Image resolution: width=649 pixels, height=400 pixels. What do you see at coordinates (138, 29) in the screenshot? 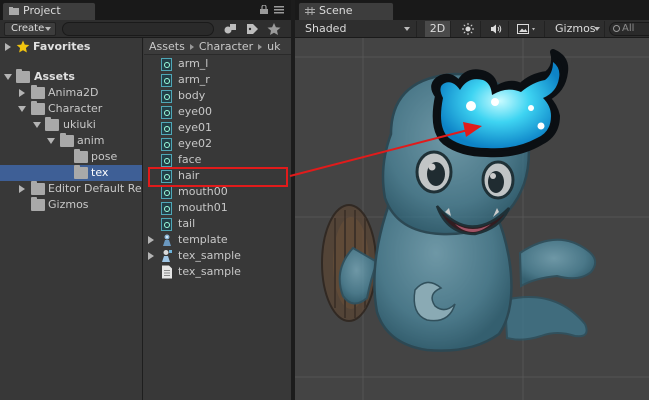
I see `project-search-input` at bounding box center [138, 29].